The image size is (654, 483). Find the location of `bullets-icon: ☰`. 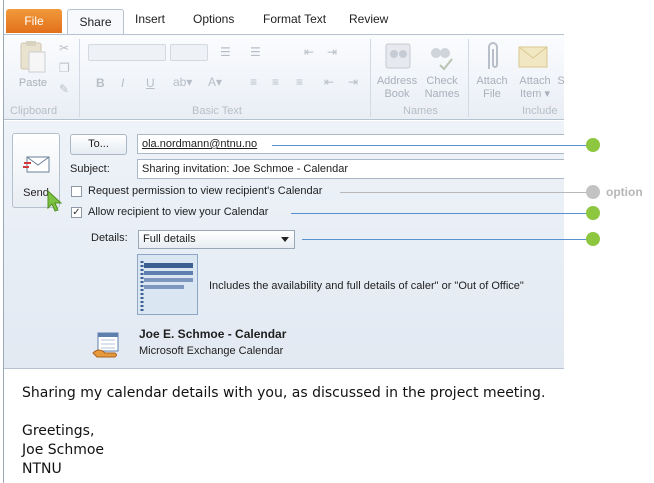

bullets-icon: ☰ is located at coordinates (225, 52).